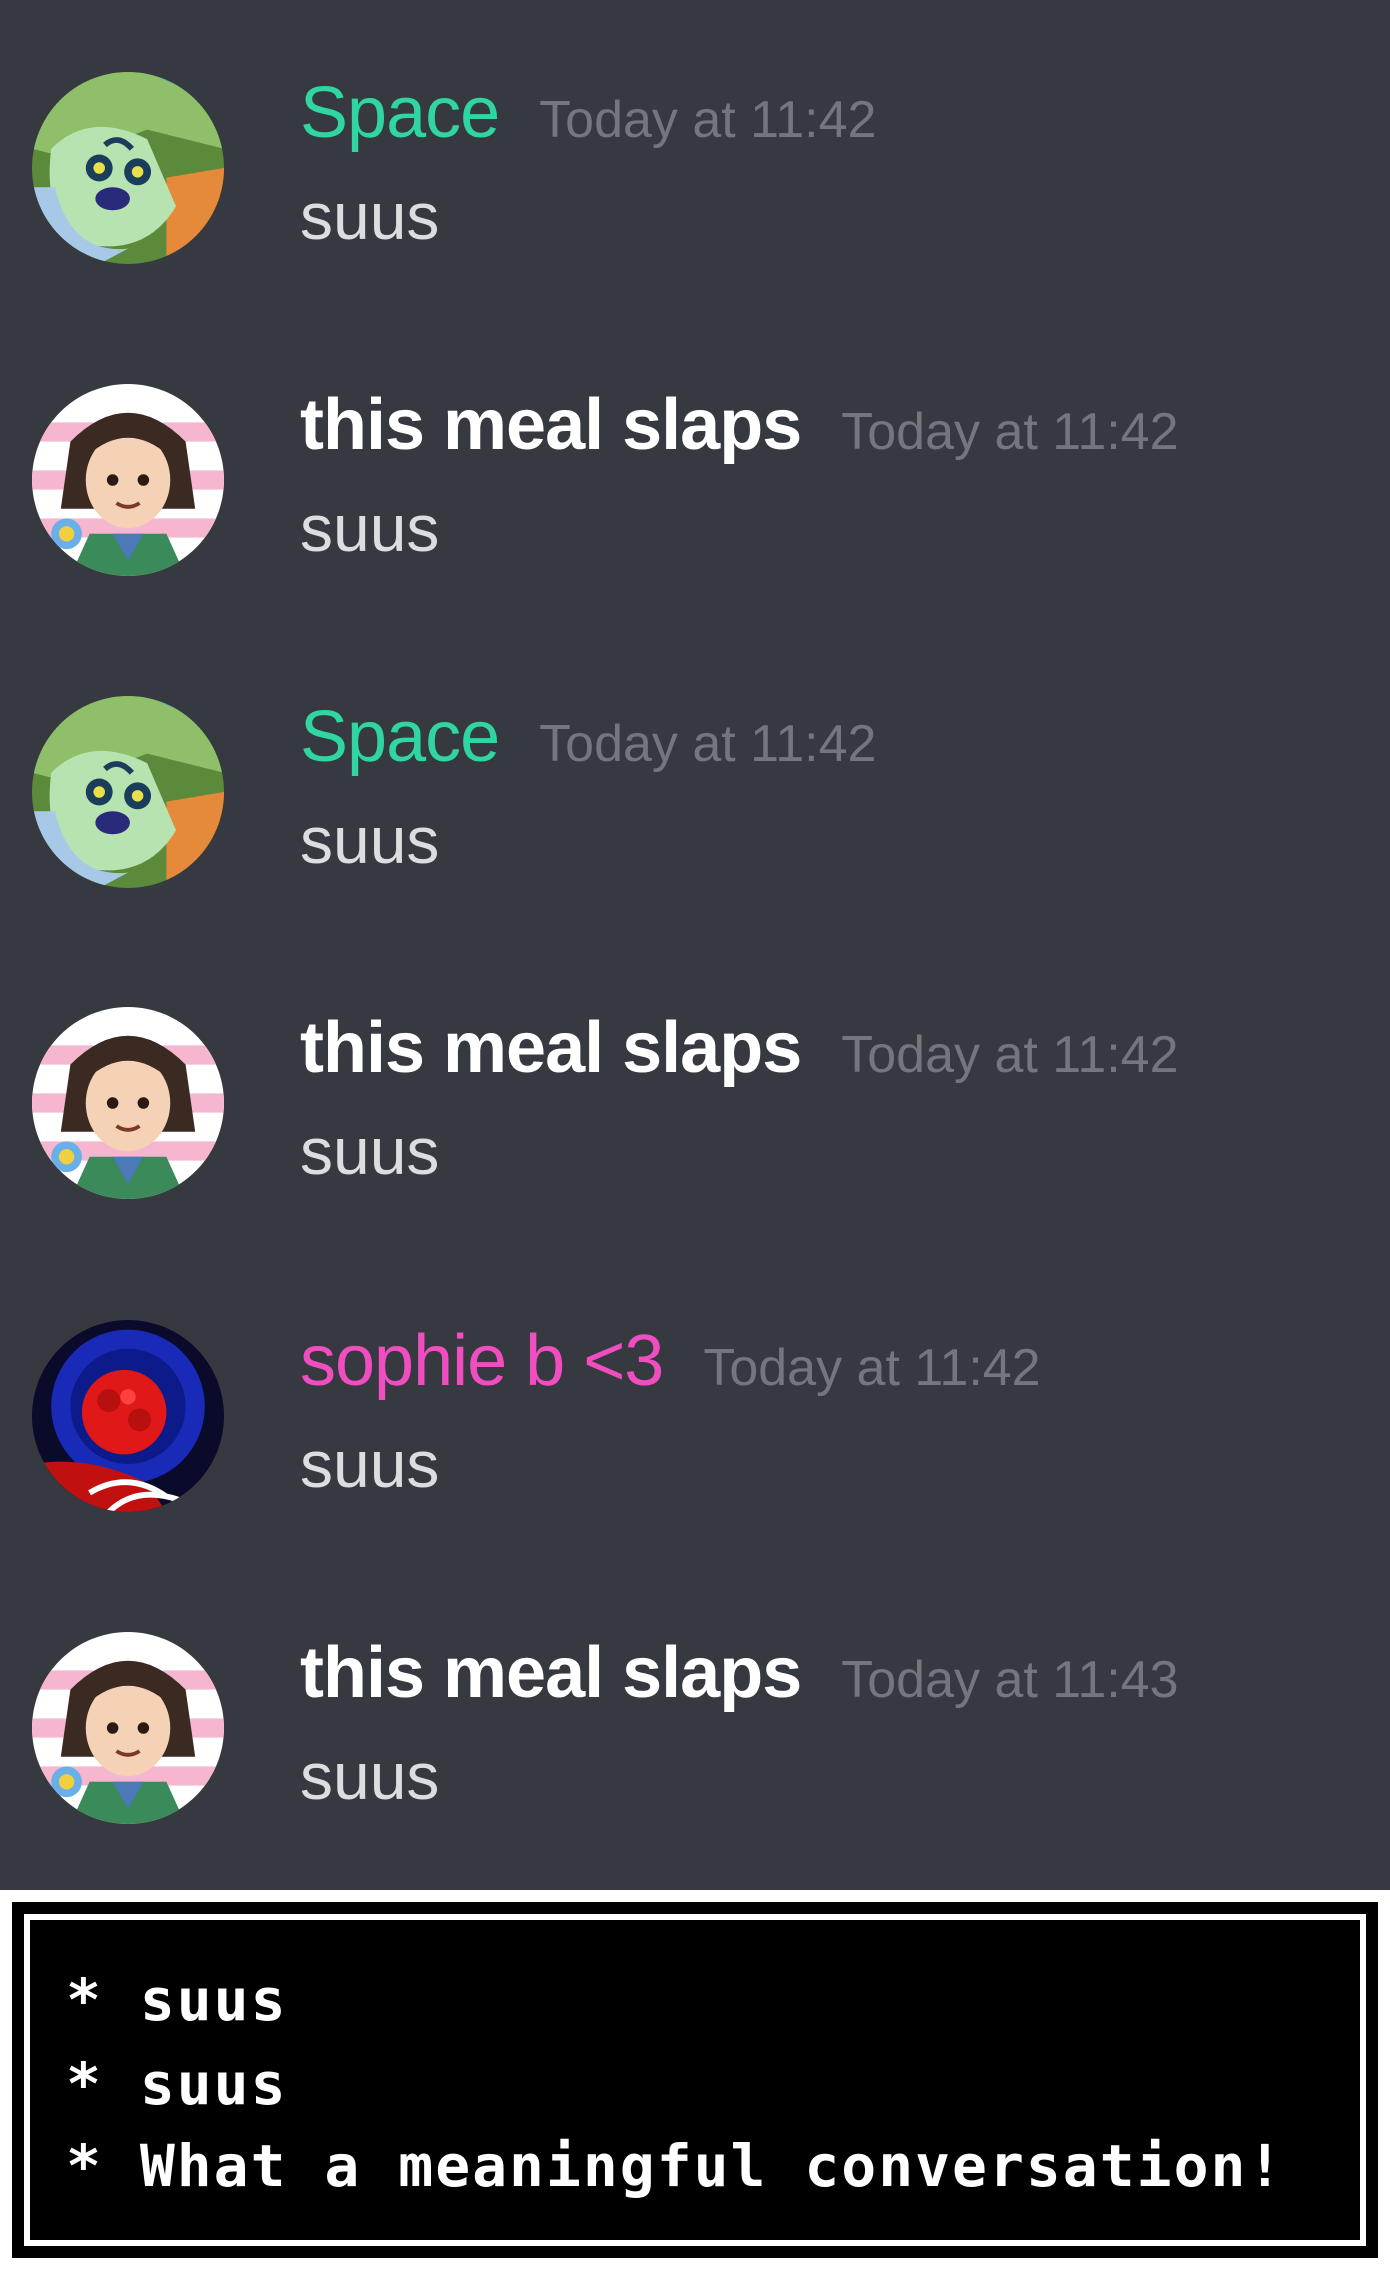  I want to click on timestamp: Today at 11:43, so click(1010, 1680).